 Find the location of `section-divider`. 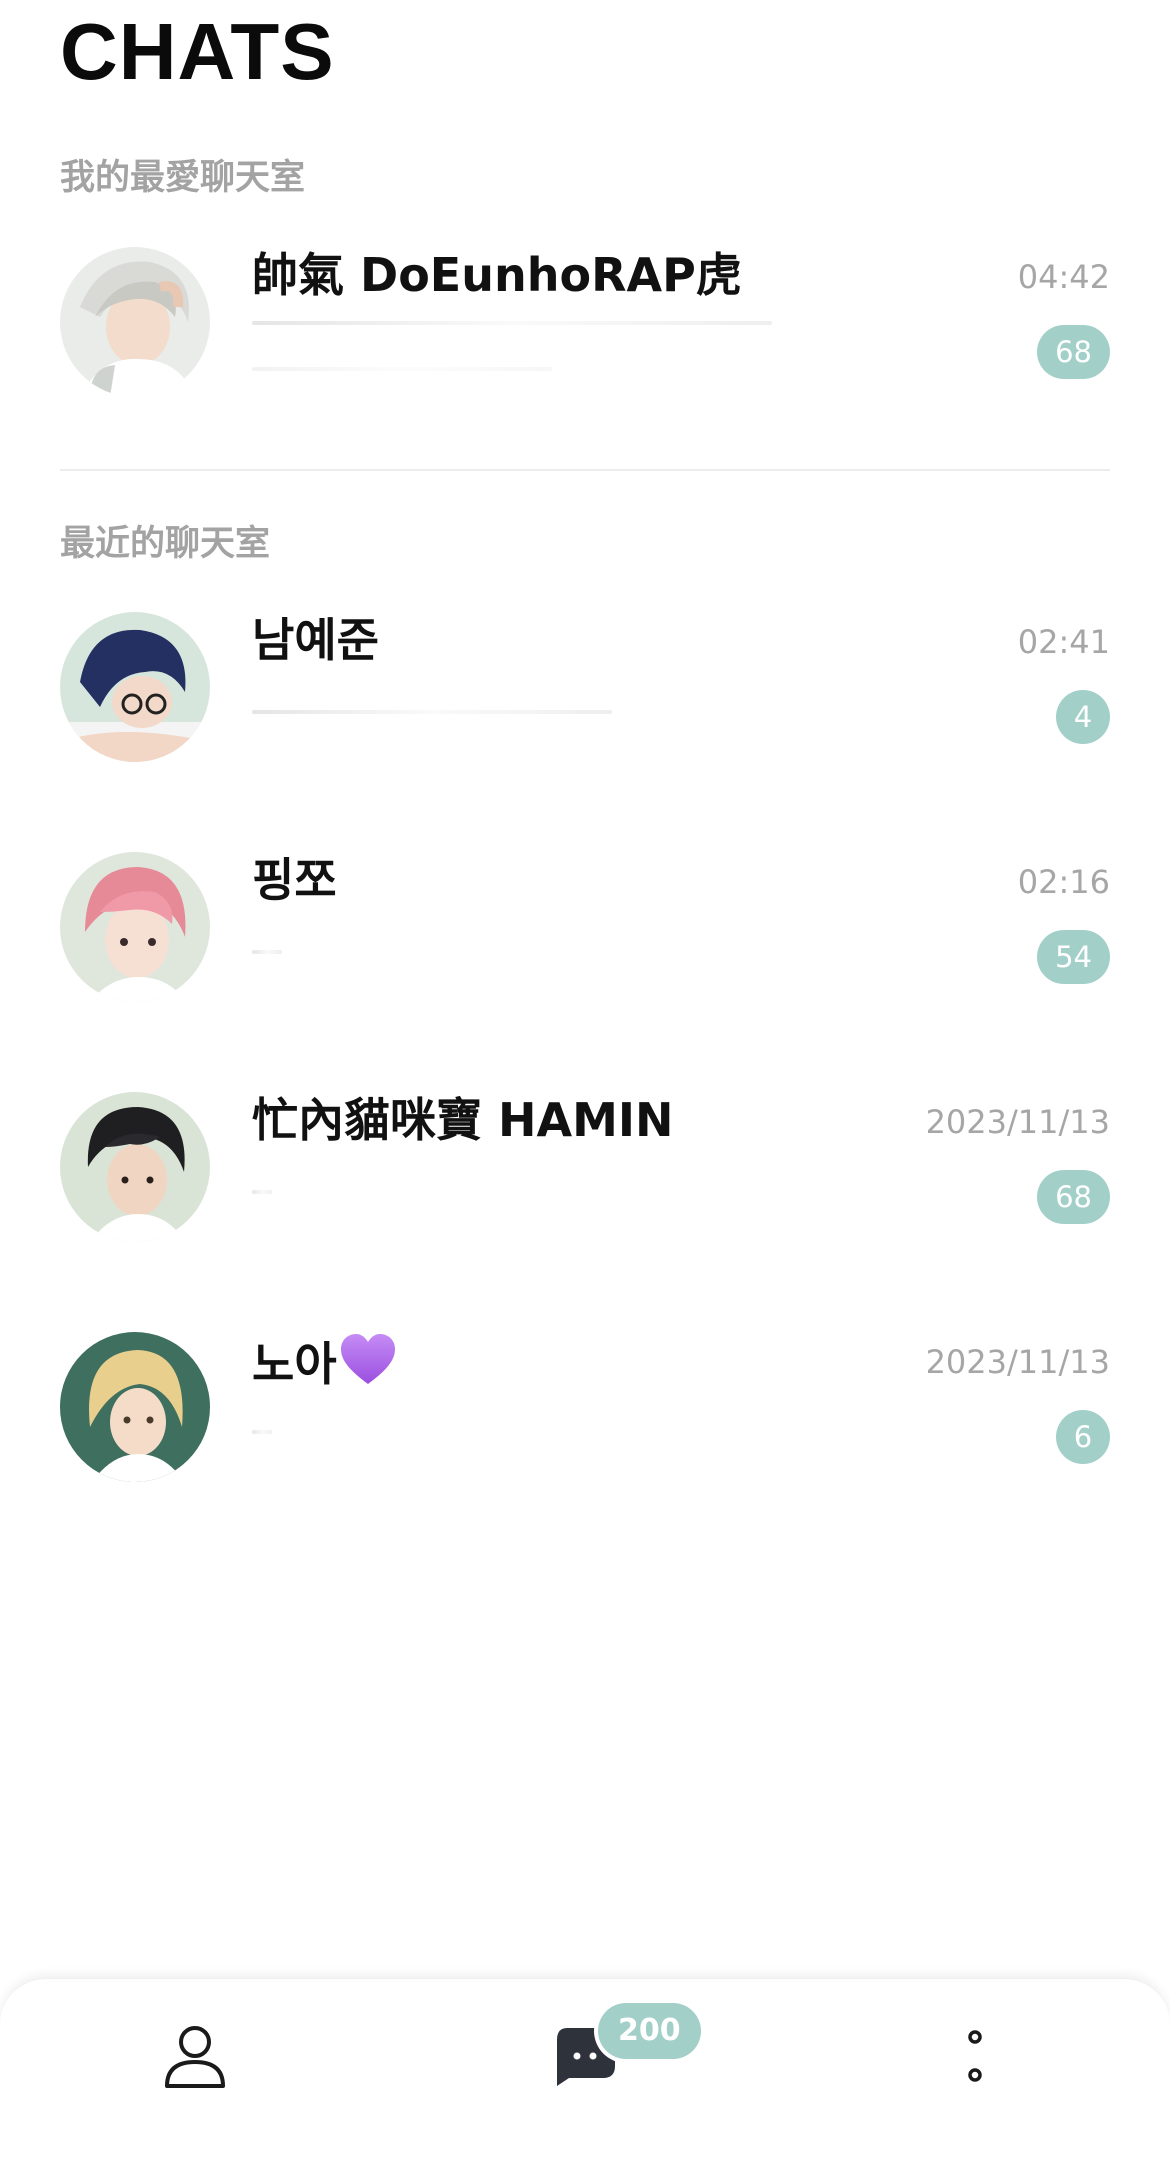

section-divider is located at coordinates (585, 470).